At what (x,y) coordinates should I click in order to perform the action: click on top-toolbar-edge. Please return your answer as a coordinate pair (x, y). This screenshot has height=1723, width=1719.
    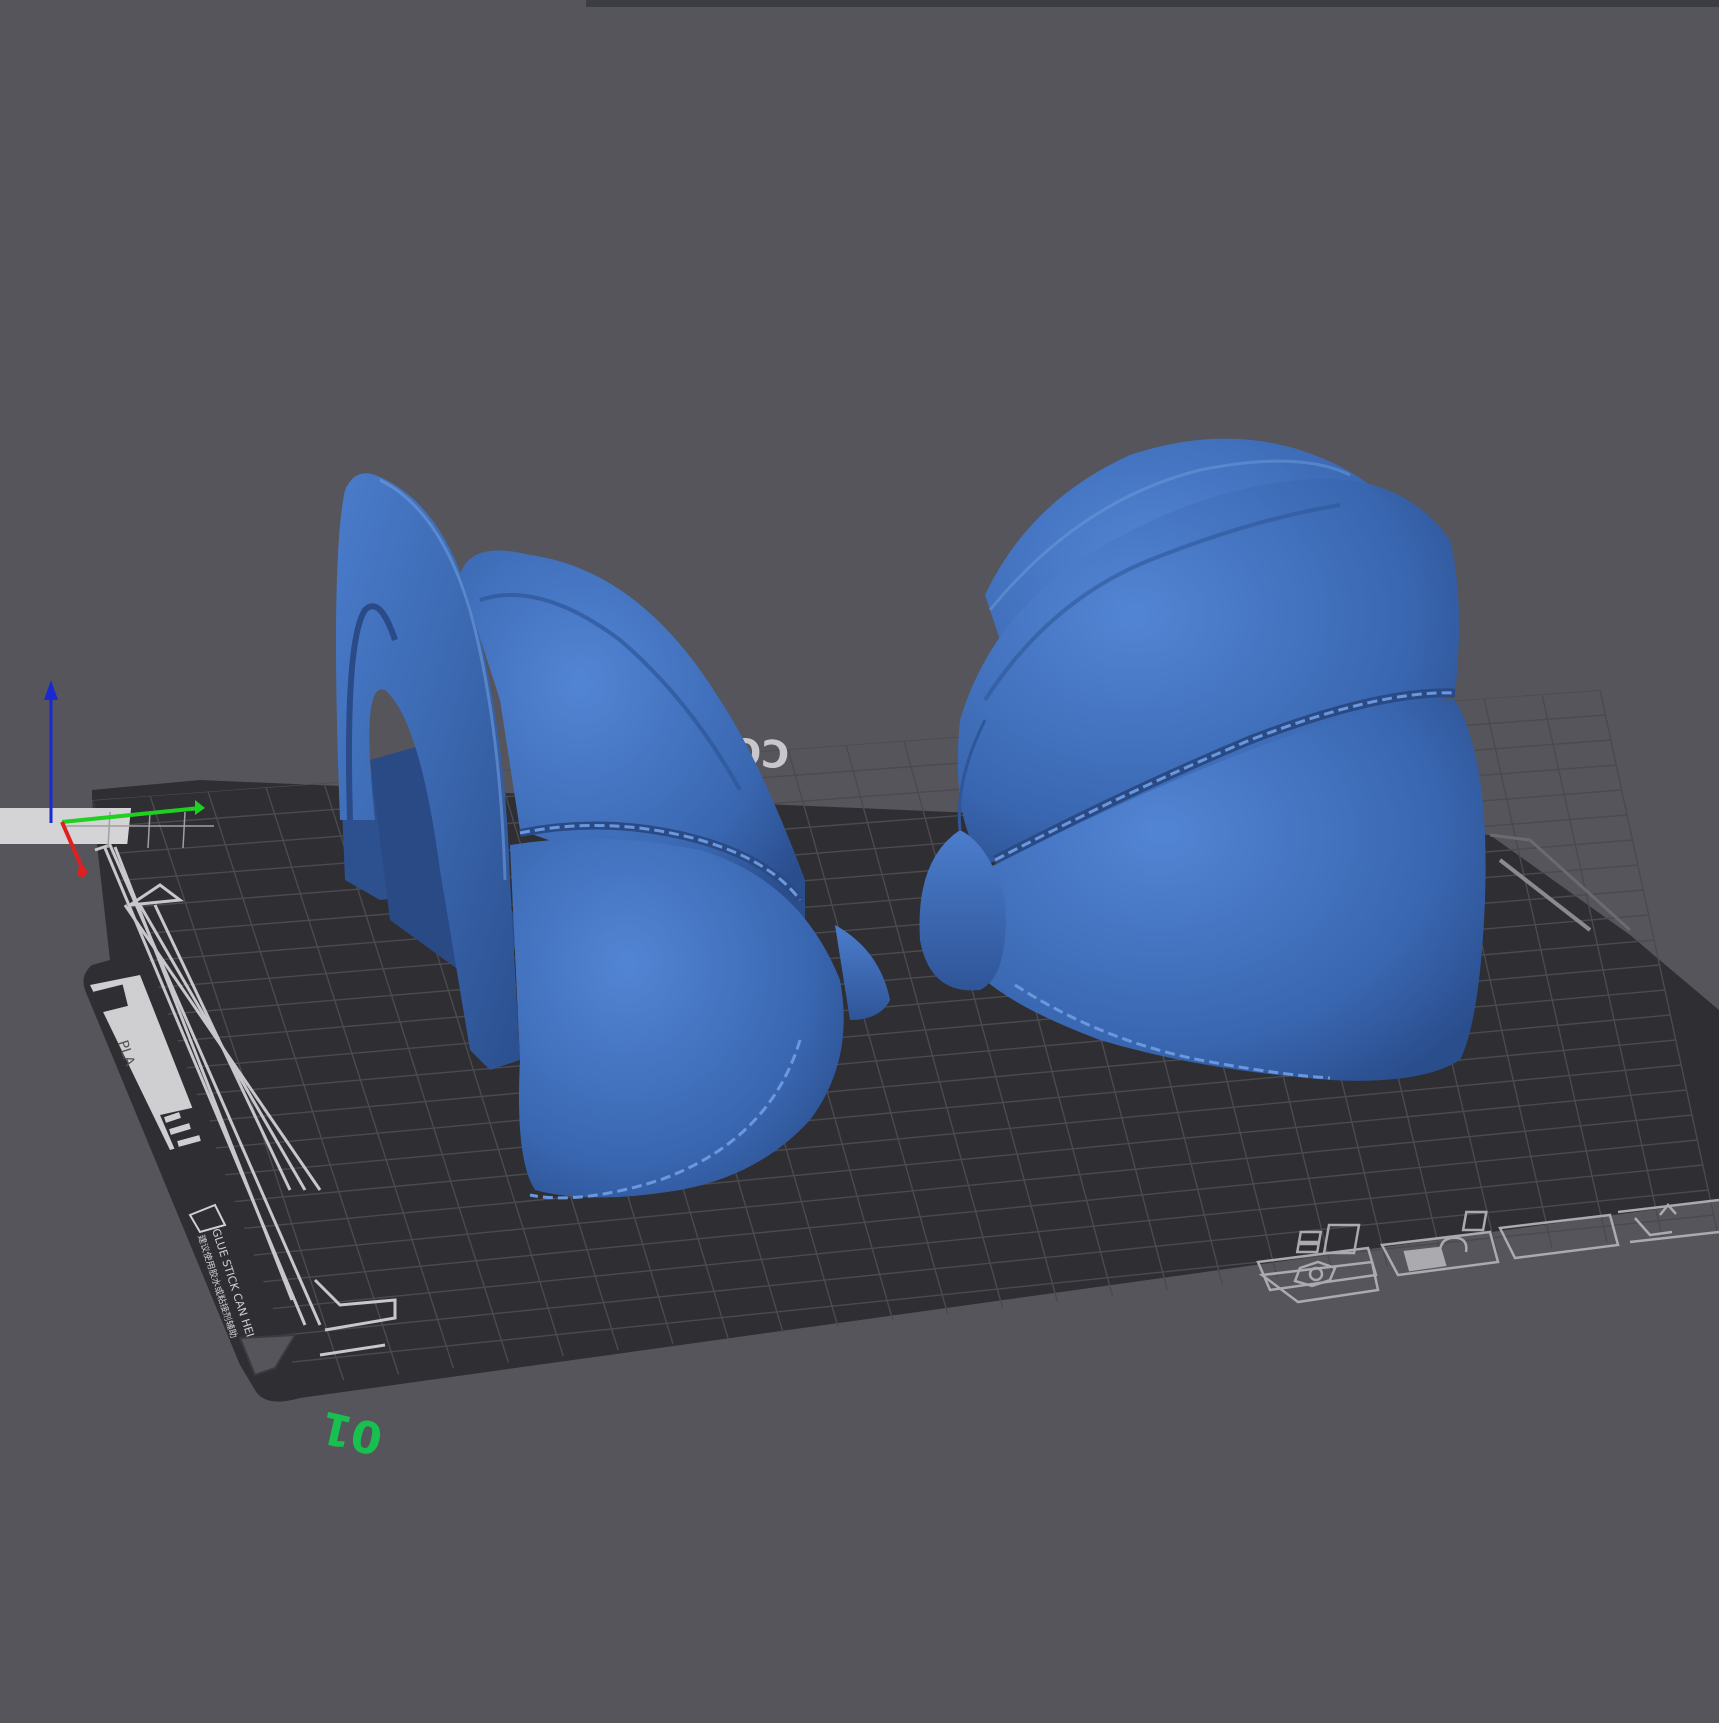
    Looking at the image, I should click on (1152, 3).